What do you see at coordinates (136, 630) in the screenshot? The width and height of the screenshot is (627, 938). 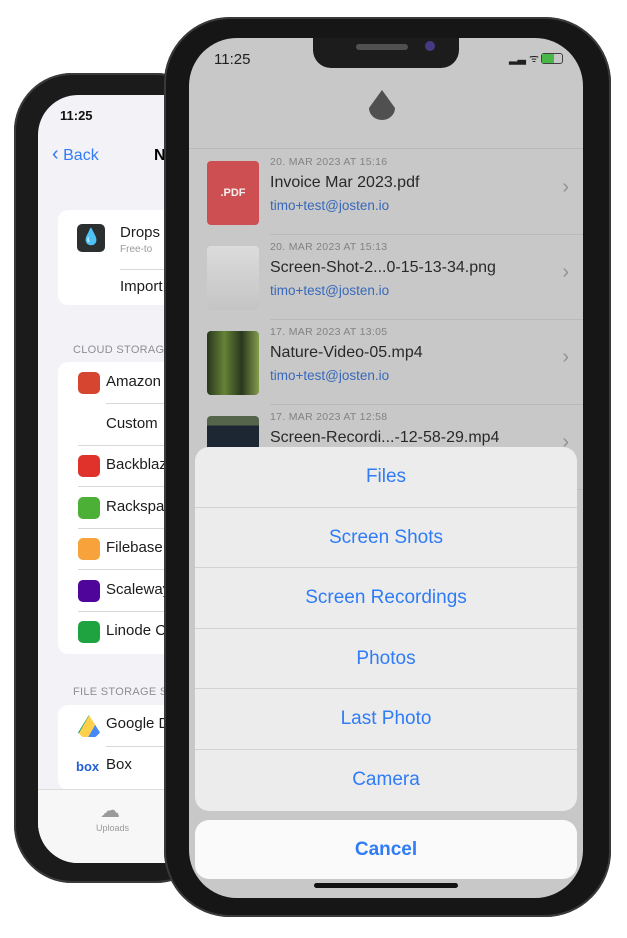 I see `cloud-item: Linode C` at bounding box center [136, 630].